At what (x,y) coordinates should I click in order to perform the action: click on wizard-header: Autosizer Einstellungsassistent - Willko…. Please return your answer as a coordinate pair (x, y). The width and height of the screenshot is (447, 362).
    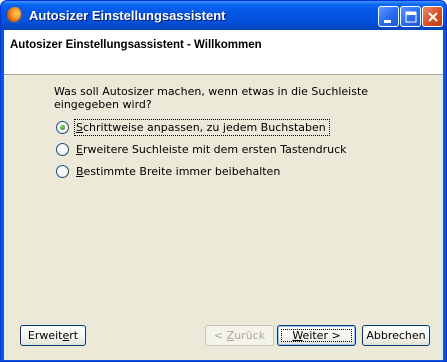
    Looking at the image, I should click on (223, 52).